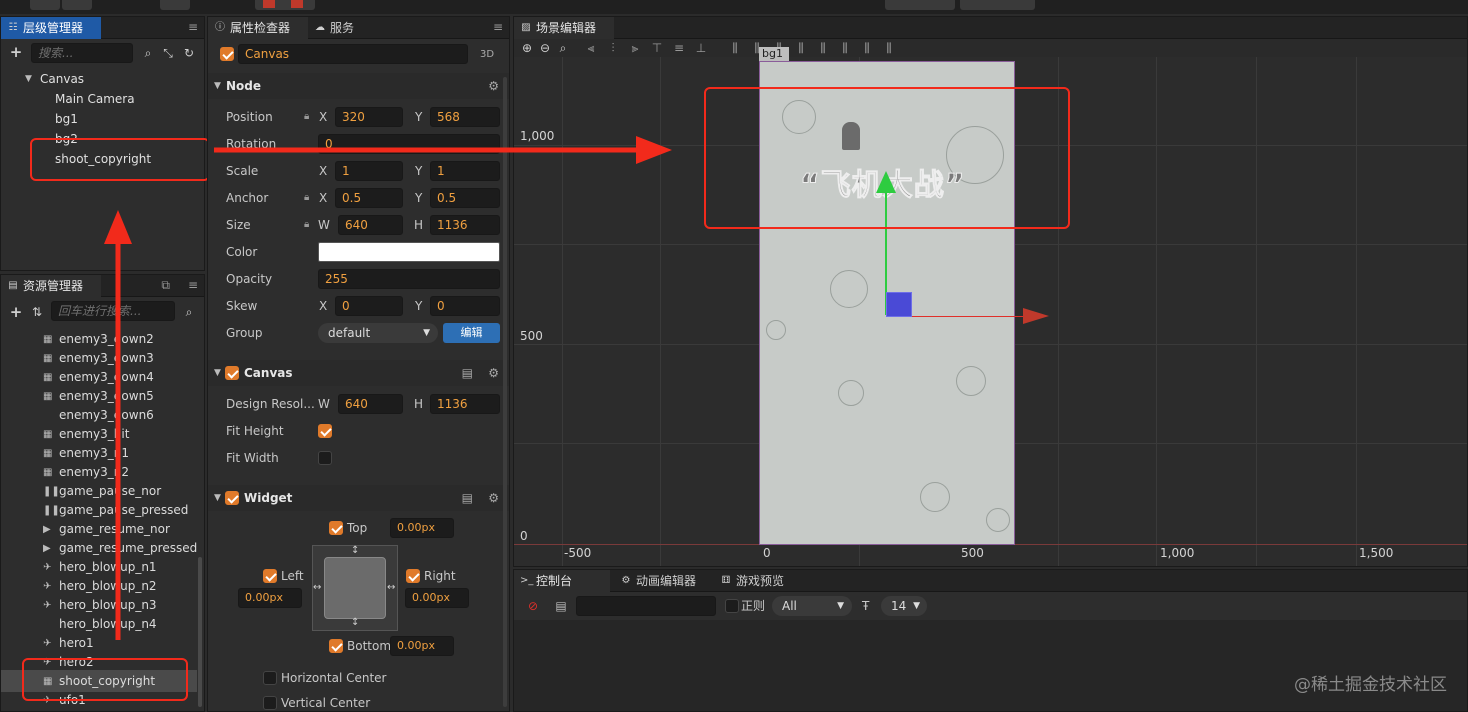 The width and height of the screenshot is (1468, 712). What do you see at coordinates (654, 150) in the screenshot?
I see `arrow-right-head` at bounding box center [654, 150].